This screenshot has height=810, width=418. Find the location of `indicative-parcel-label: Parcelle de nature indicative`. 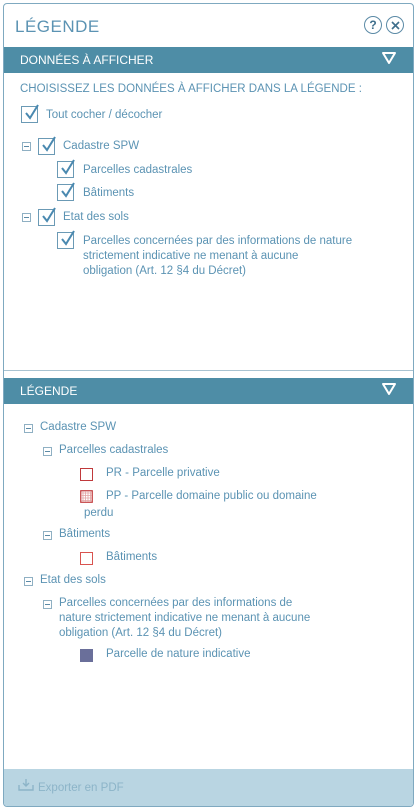

indicative-parcel-label: Parcelle de nature indicative is located at coordinates (178, 654).